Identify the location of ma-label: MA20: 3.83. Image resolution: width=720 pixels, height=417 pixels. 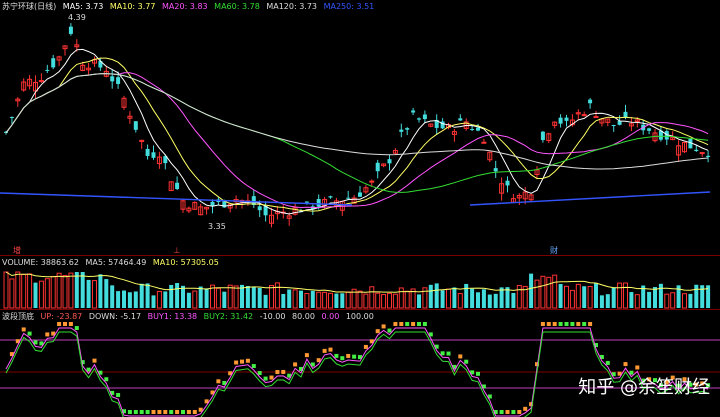
(185, 6).